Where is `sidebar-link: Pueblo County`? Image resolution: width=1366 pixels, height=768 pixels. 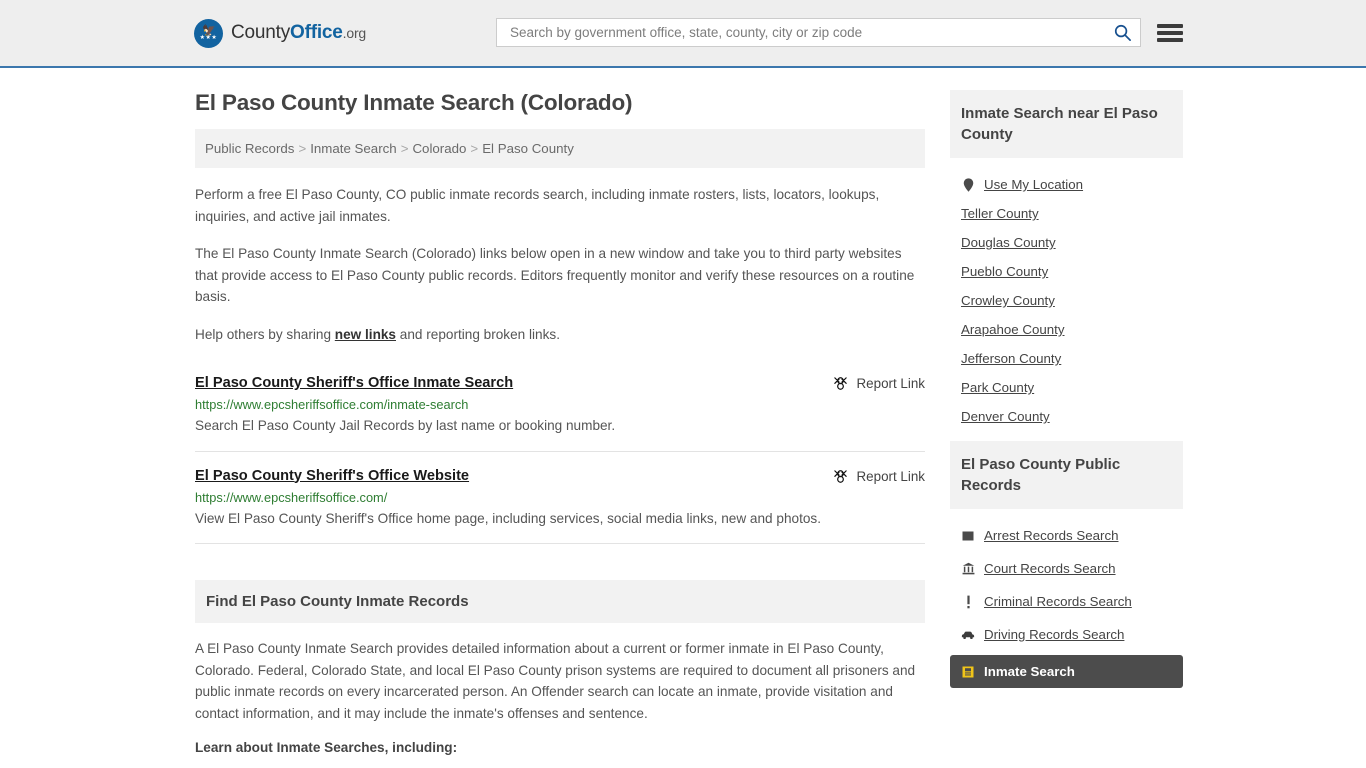 sidebar-link: Pueblo County is located at coordinates (1004, 271).